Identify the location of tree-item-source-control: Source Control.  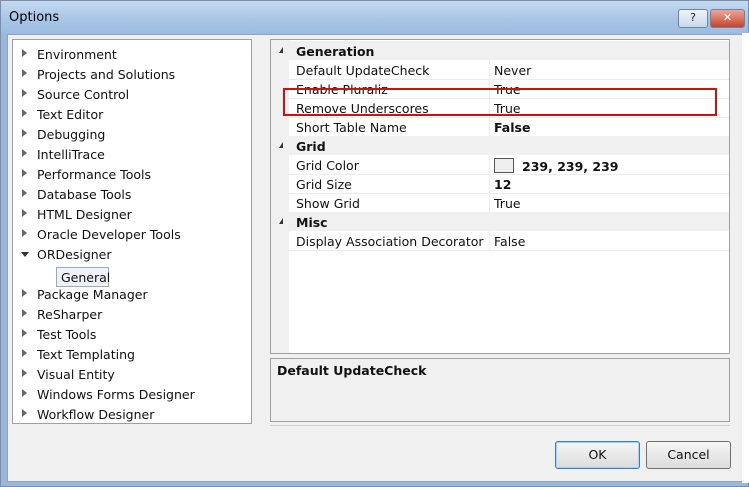
(131, 94).